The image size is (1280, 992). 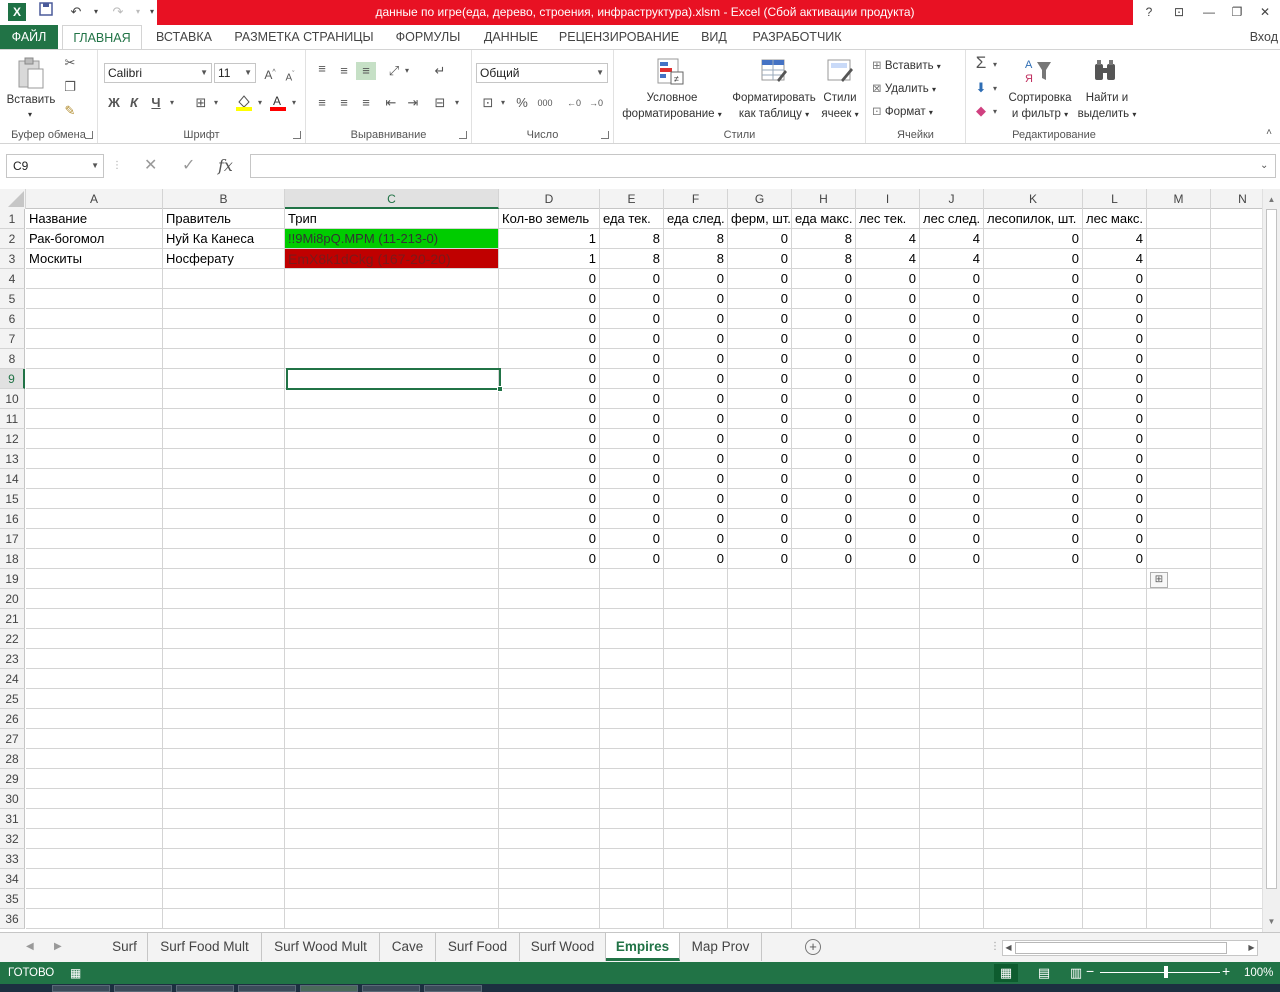 What do you see at coordinates (760, 219) in the screenshot?
I see `cell-g1: ферм, шт.` at bounding box center [760, 219].